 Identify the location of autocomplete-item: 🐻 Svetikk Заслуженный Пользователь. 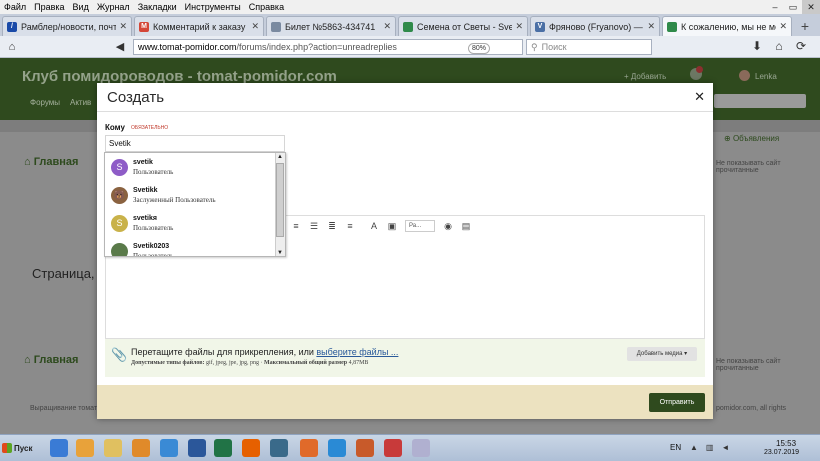
(191, 196).